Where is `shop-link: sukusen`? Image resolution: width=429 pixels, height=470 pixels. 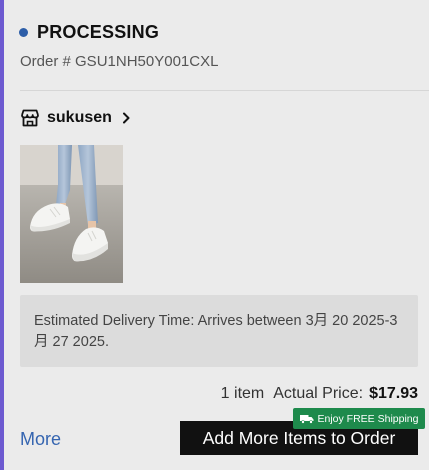
shop-link: sukusen is located at coordinates (75, 118).